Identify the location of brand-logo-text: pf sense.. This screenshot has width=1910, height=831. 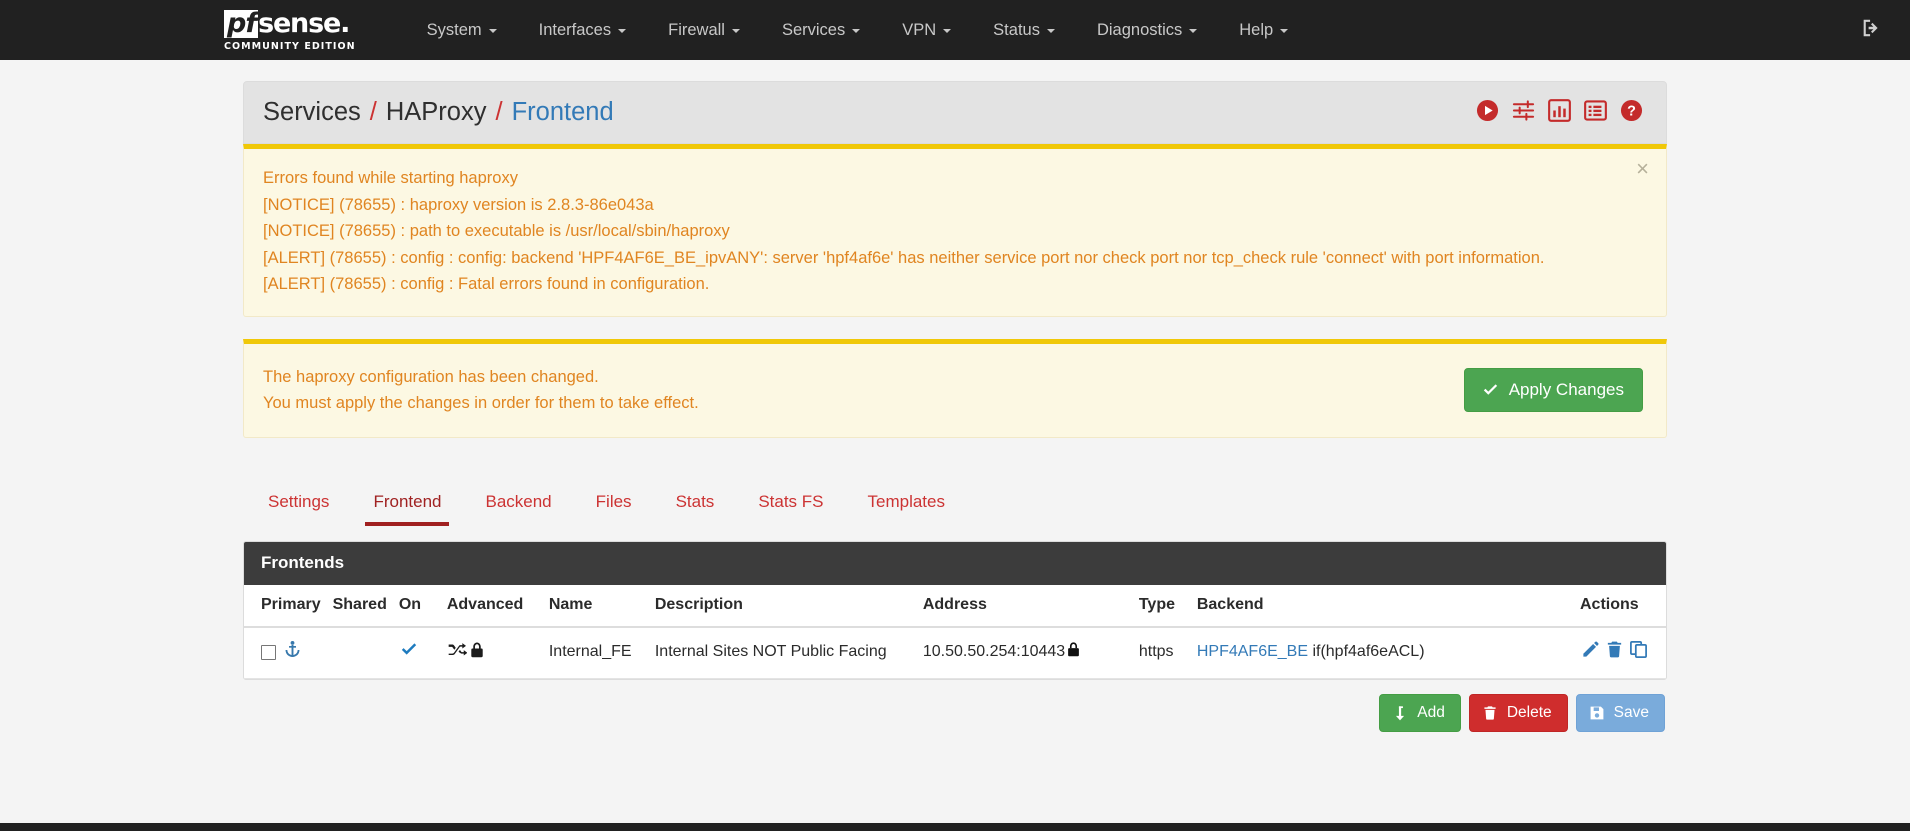
(287, 23).